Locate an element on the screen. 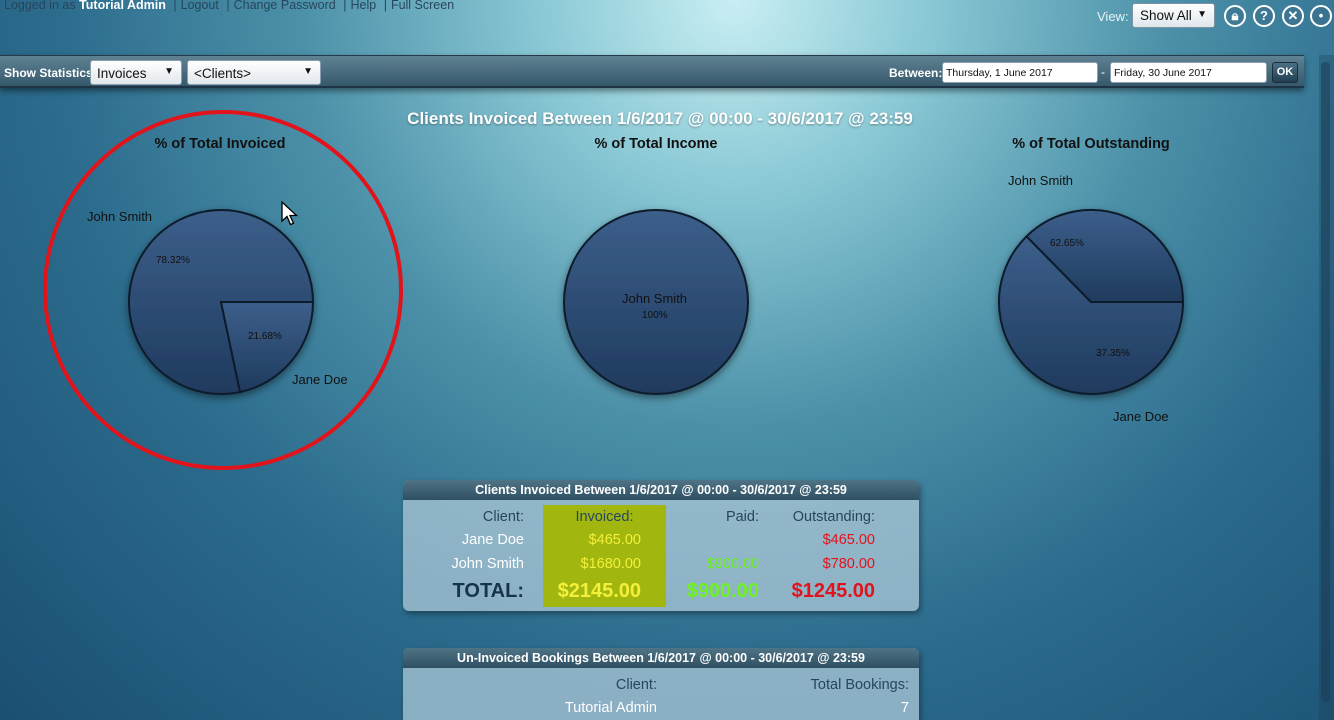 The height and width of the screenshot is (720, 1334). header-invoiced: Invoiced: is located at coordinates (604, 517).